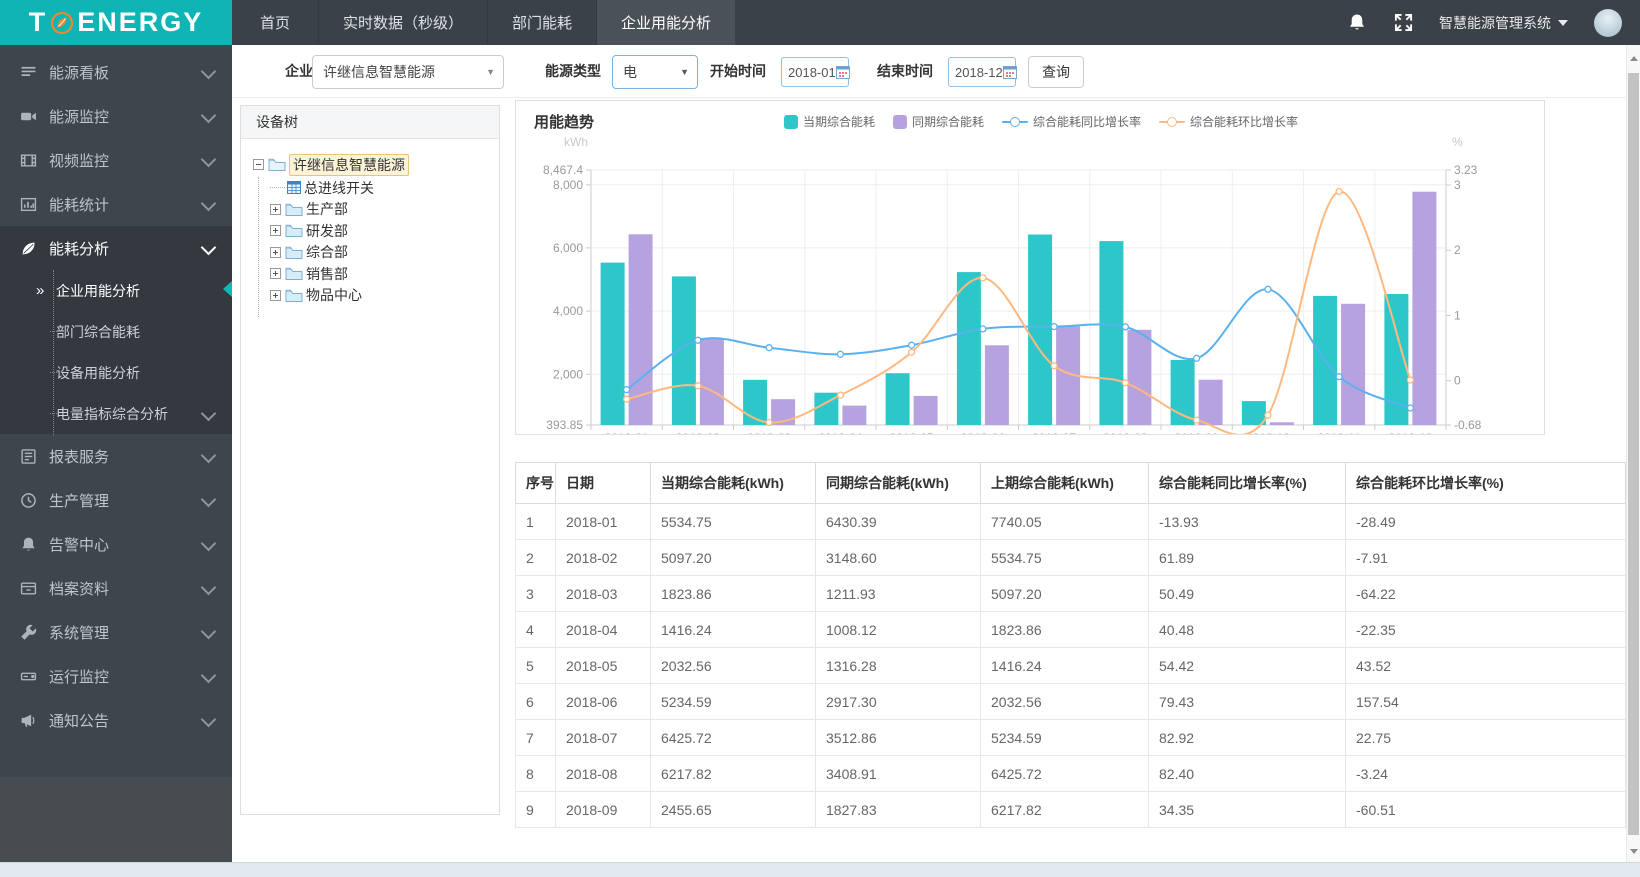  I want to click on sidebar-item-energy-dashboard: 能源看板, so click(116, 72).